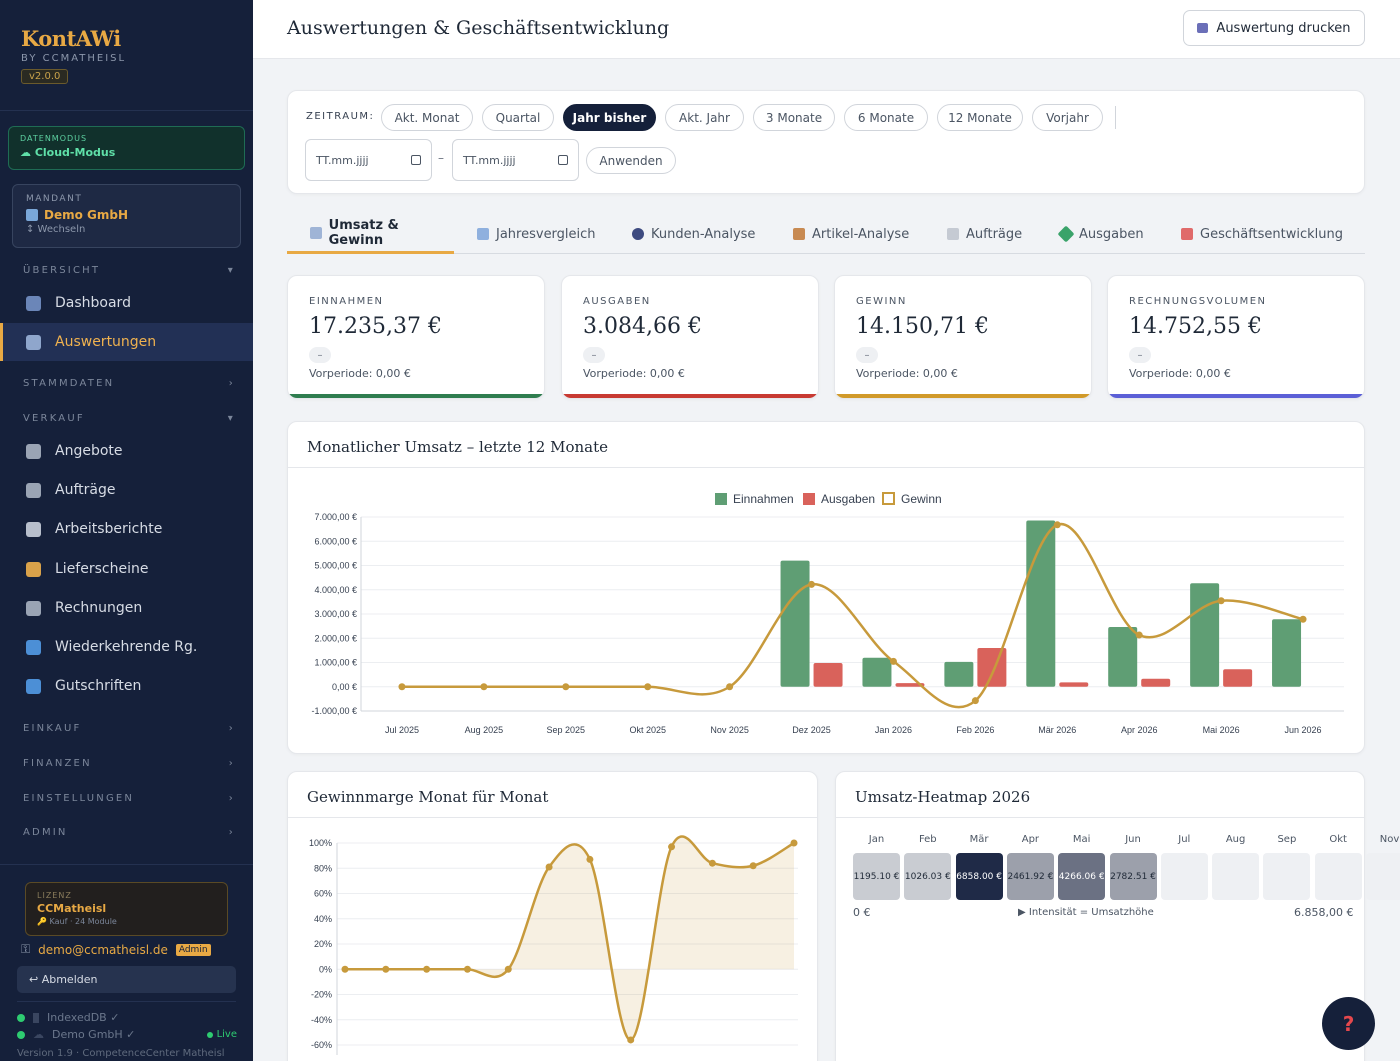 The height and width of the screenshot is (1061, 1400). What do you see at coordinates (335, 541) in the screenshot?
I see `y-tick-label: 6.000,00 €` at bounding box center [335, 541].